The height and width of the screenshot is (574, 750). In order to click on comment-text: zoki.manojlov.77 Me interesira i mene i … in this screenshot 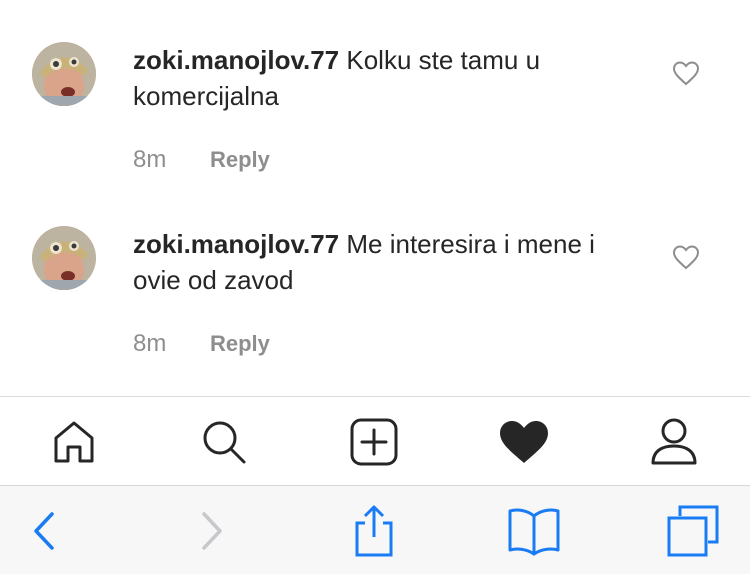, I will do `click(383, 262)`.